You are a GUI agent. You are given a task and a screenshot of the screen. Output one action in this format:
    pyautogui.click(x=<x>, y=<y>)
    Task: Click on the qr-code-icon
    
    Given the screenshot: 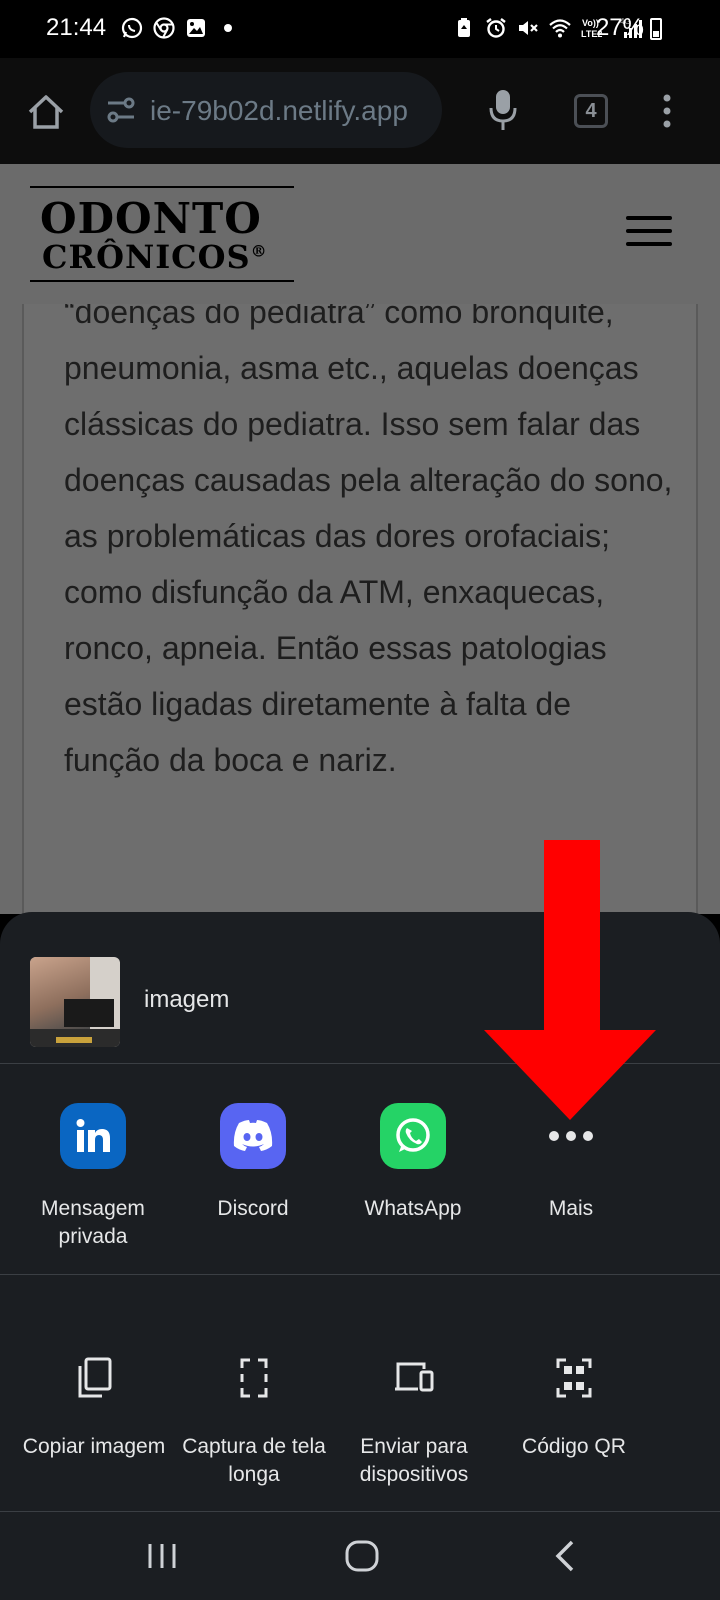 What is the action you would take?
    pyautogui.click(x=574, y=1378)
    